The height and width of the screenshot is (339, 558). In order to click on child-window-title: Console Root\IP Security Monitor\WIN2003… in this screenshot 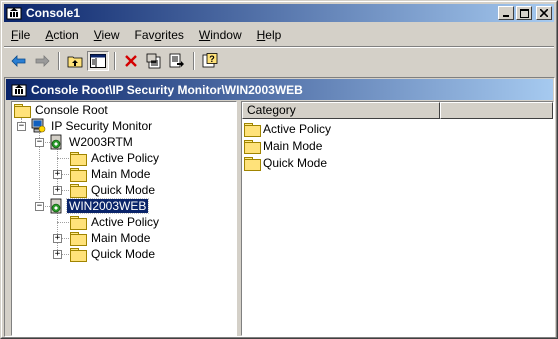, I will do `click(167, 89)`.